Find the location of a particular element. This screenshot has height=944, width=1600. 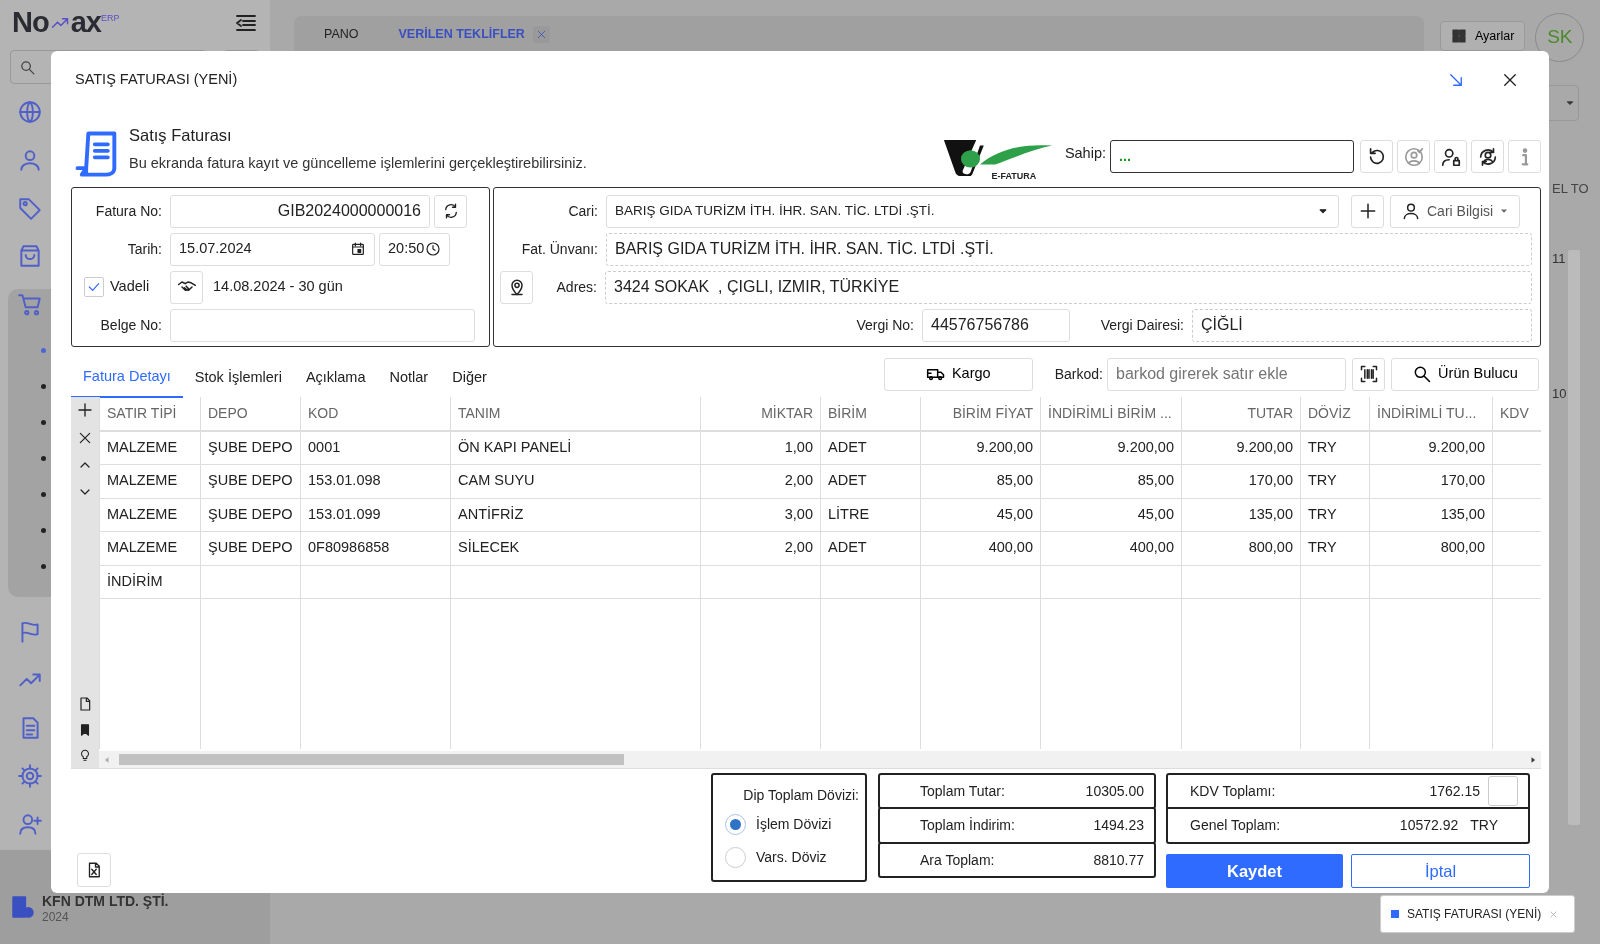

currency-label: TRY is located at coordinates (1484, 825).